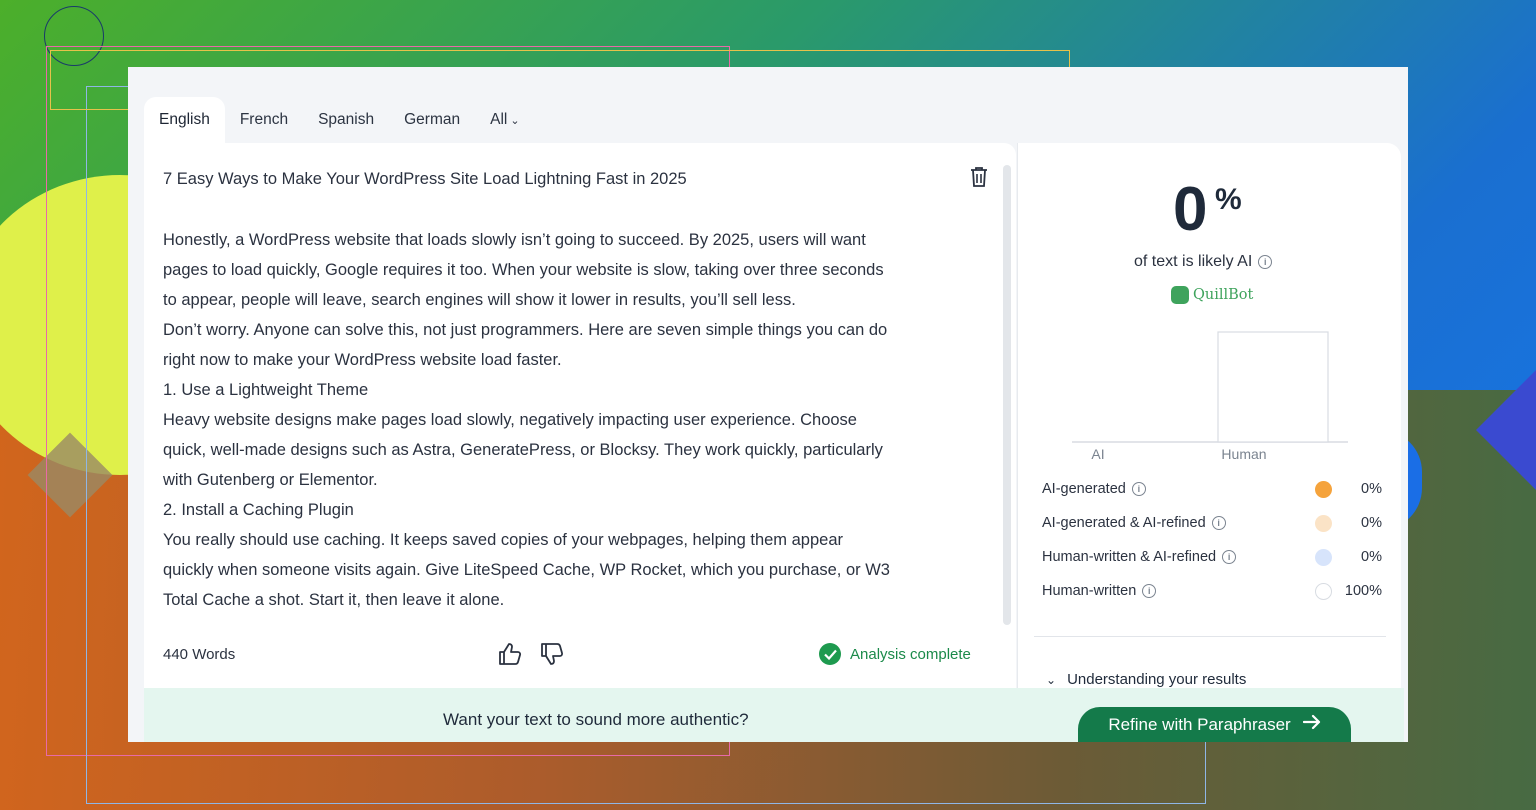  I want to click on legend-human-written: Human-written i 100%, so click(1212, 591).